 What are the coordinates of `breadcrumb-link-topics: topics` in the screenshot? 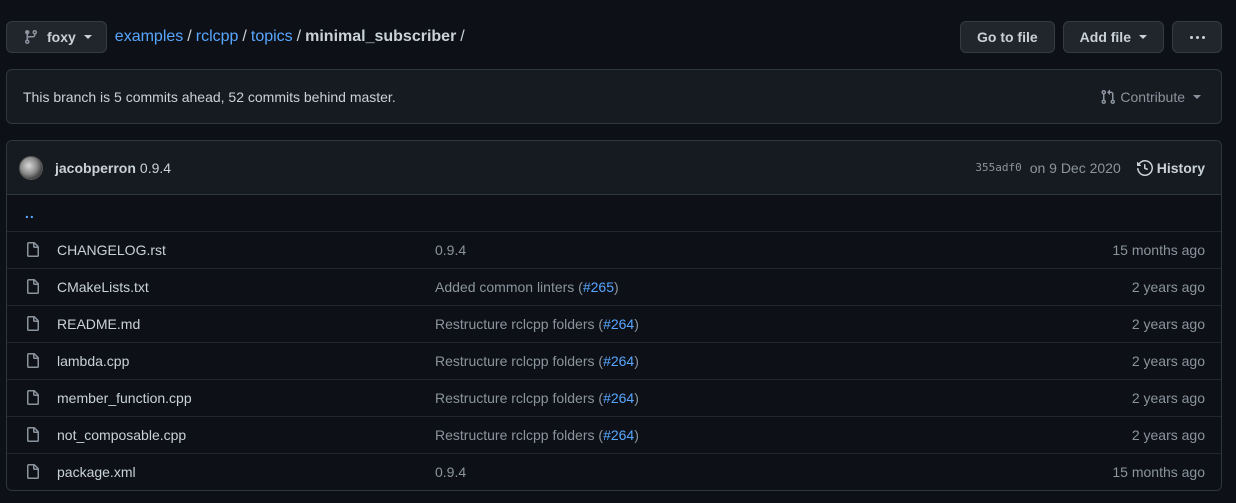 It's located at (272, 37).